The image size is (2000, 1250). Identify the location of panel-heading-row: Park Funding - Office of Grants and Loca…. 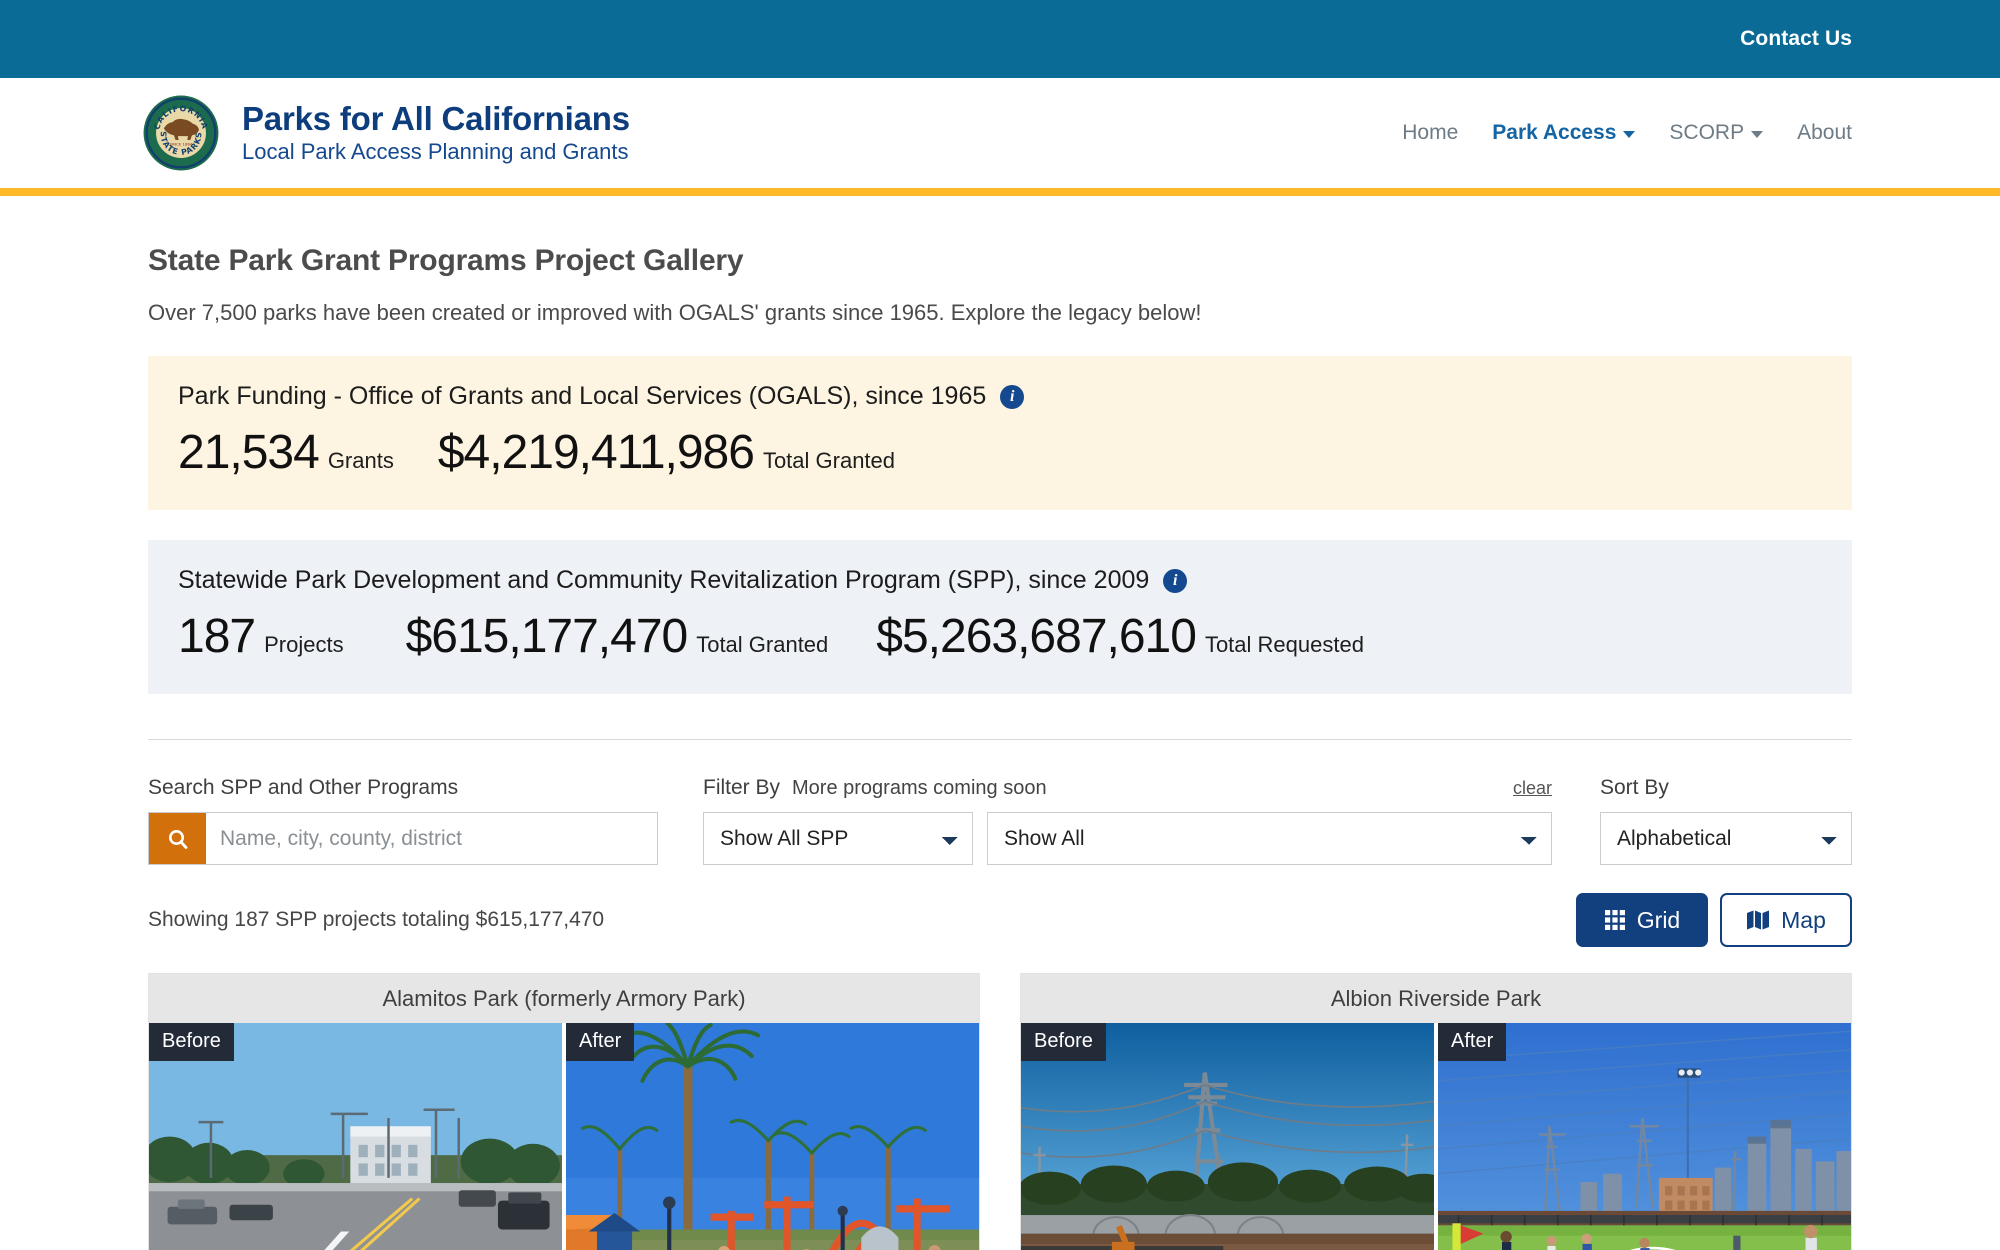
(1000, 396).